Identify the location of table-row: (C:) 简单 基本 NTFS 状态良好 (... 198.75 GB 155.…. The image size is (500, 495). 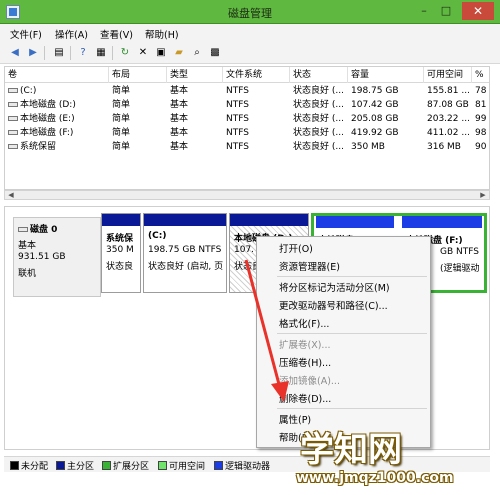
(247, 91).